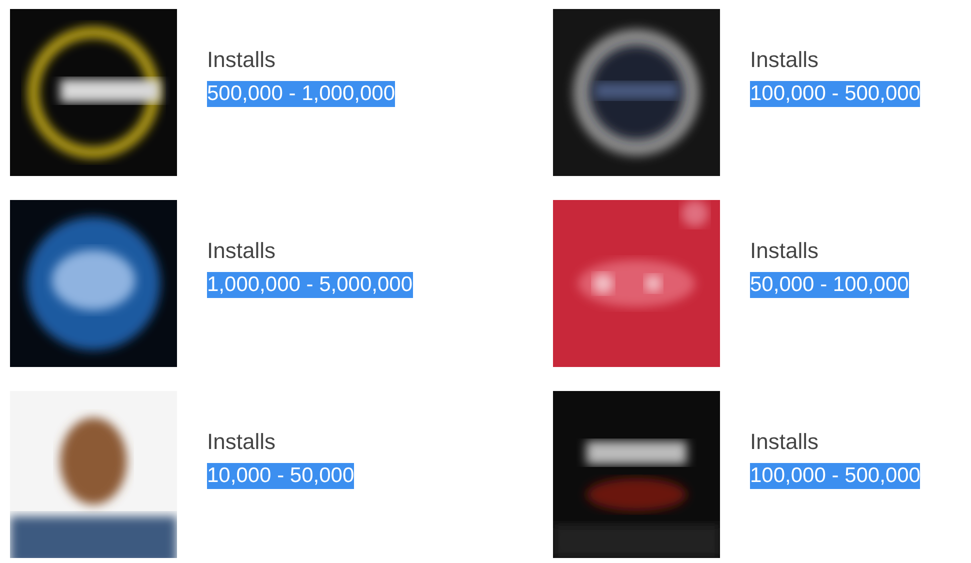 The height and width of the screenshot is (563, 971). I want to click on install-count: 10,000 - 50,000, so click(280, 476).